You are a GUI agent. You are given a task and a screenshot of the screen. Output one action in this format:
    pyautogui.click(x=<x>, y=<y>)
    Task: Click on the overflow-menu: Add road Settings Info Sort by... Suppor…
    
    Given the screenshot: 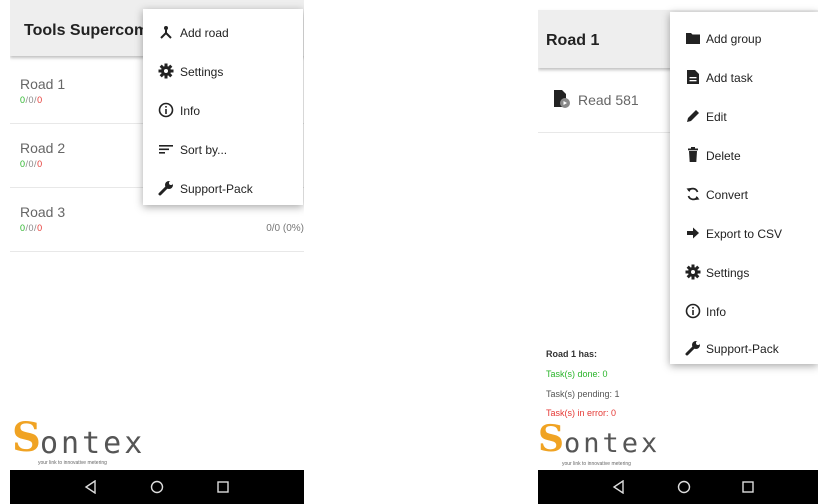 What is the action you would take?
    pyautogui.click(x=223, y=107)
    